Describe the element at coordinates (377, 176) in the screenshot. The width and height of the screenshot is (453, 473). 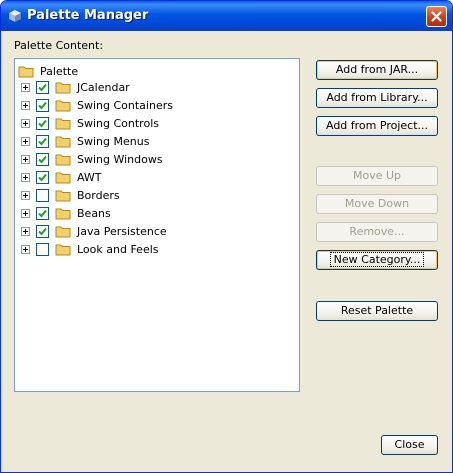
I see `move-up-button: Move Up` at that location.